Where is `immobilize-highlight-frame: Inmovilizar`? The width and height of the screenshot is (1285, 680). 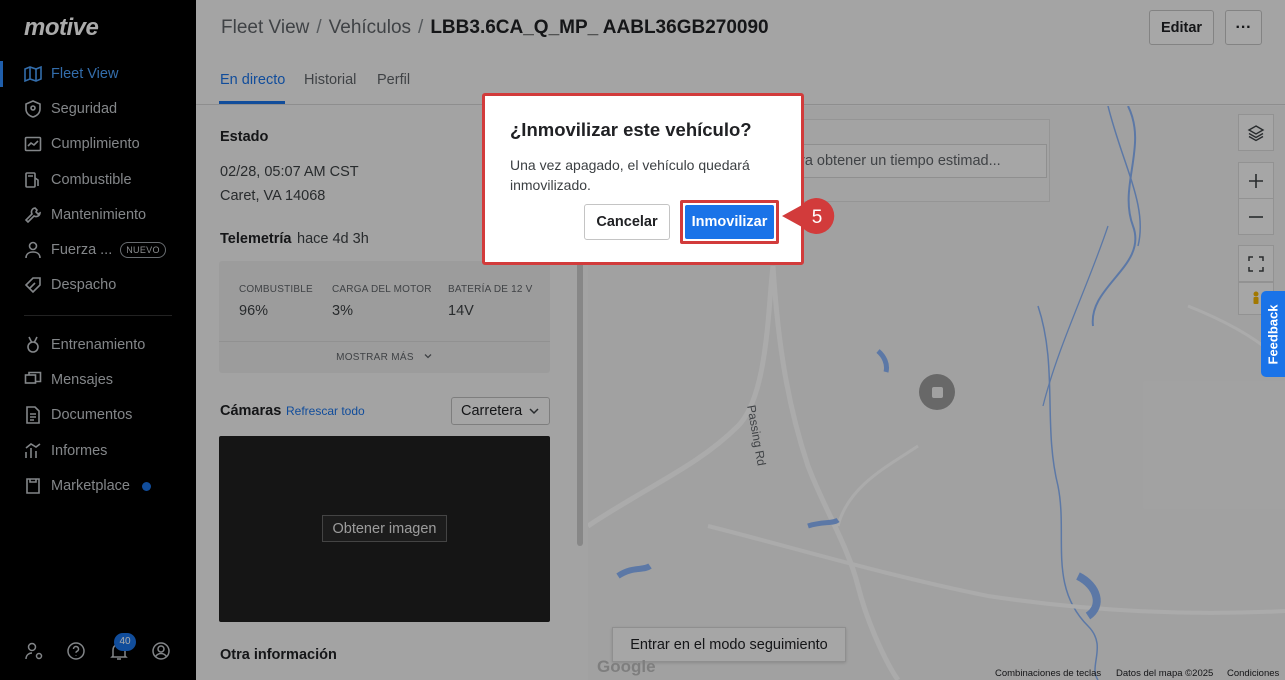 immobilize-highlight-frame: Inmovilizar is located at coordinates (729, 222).